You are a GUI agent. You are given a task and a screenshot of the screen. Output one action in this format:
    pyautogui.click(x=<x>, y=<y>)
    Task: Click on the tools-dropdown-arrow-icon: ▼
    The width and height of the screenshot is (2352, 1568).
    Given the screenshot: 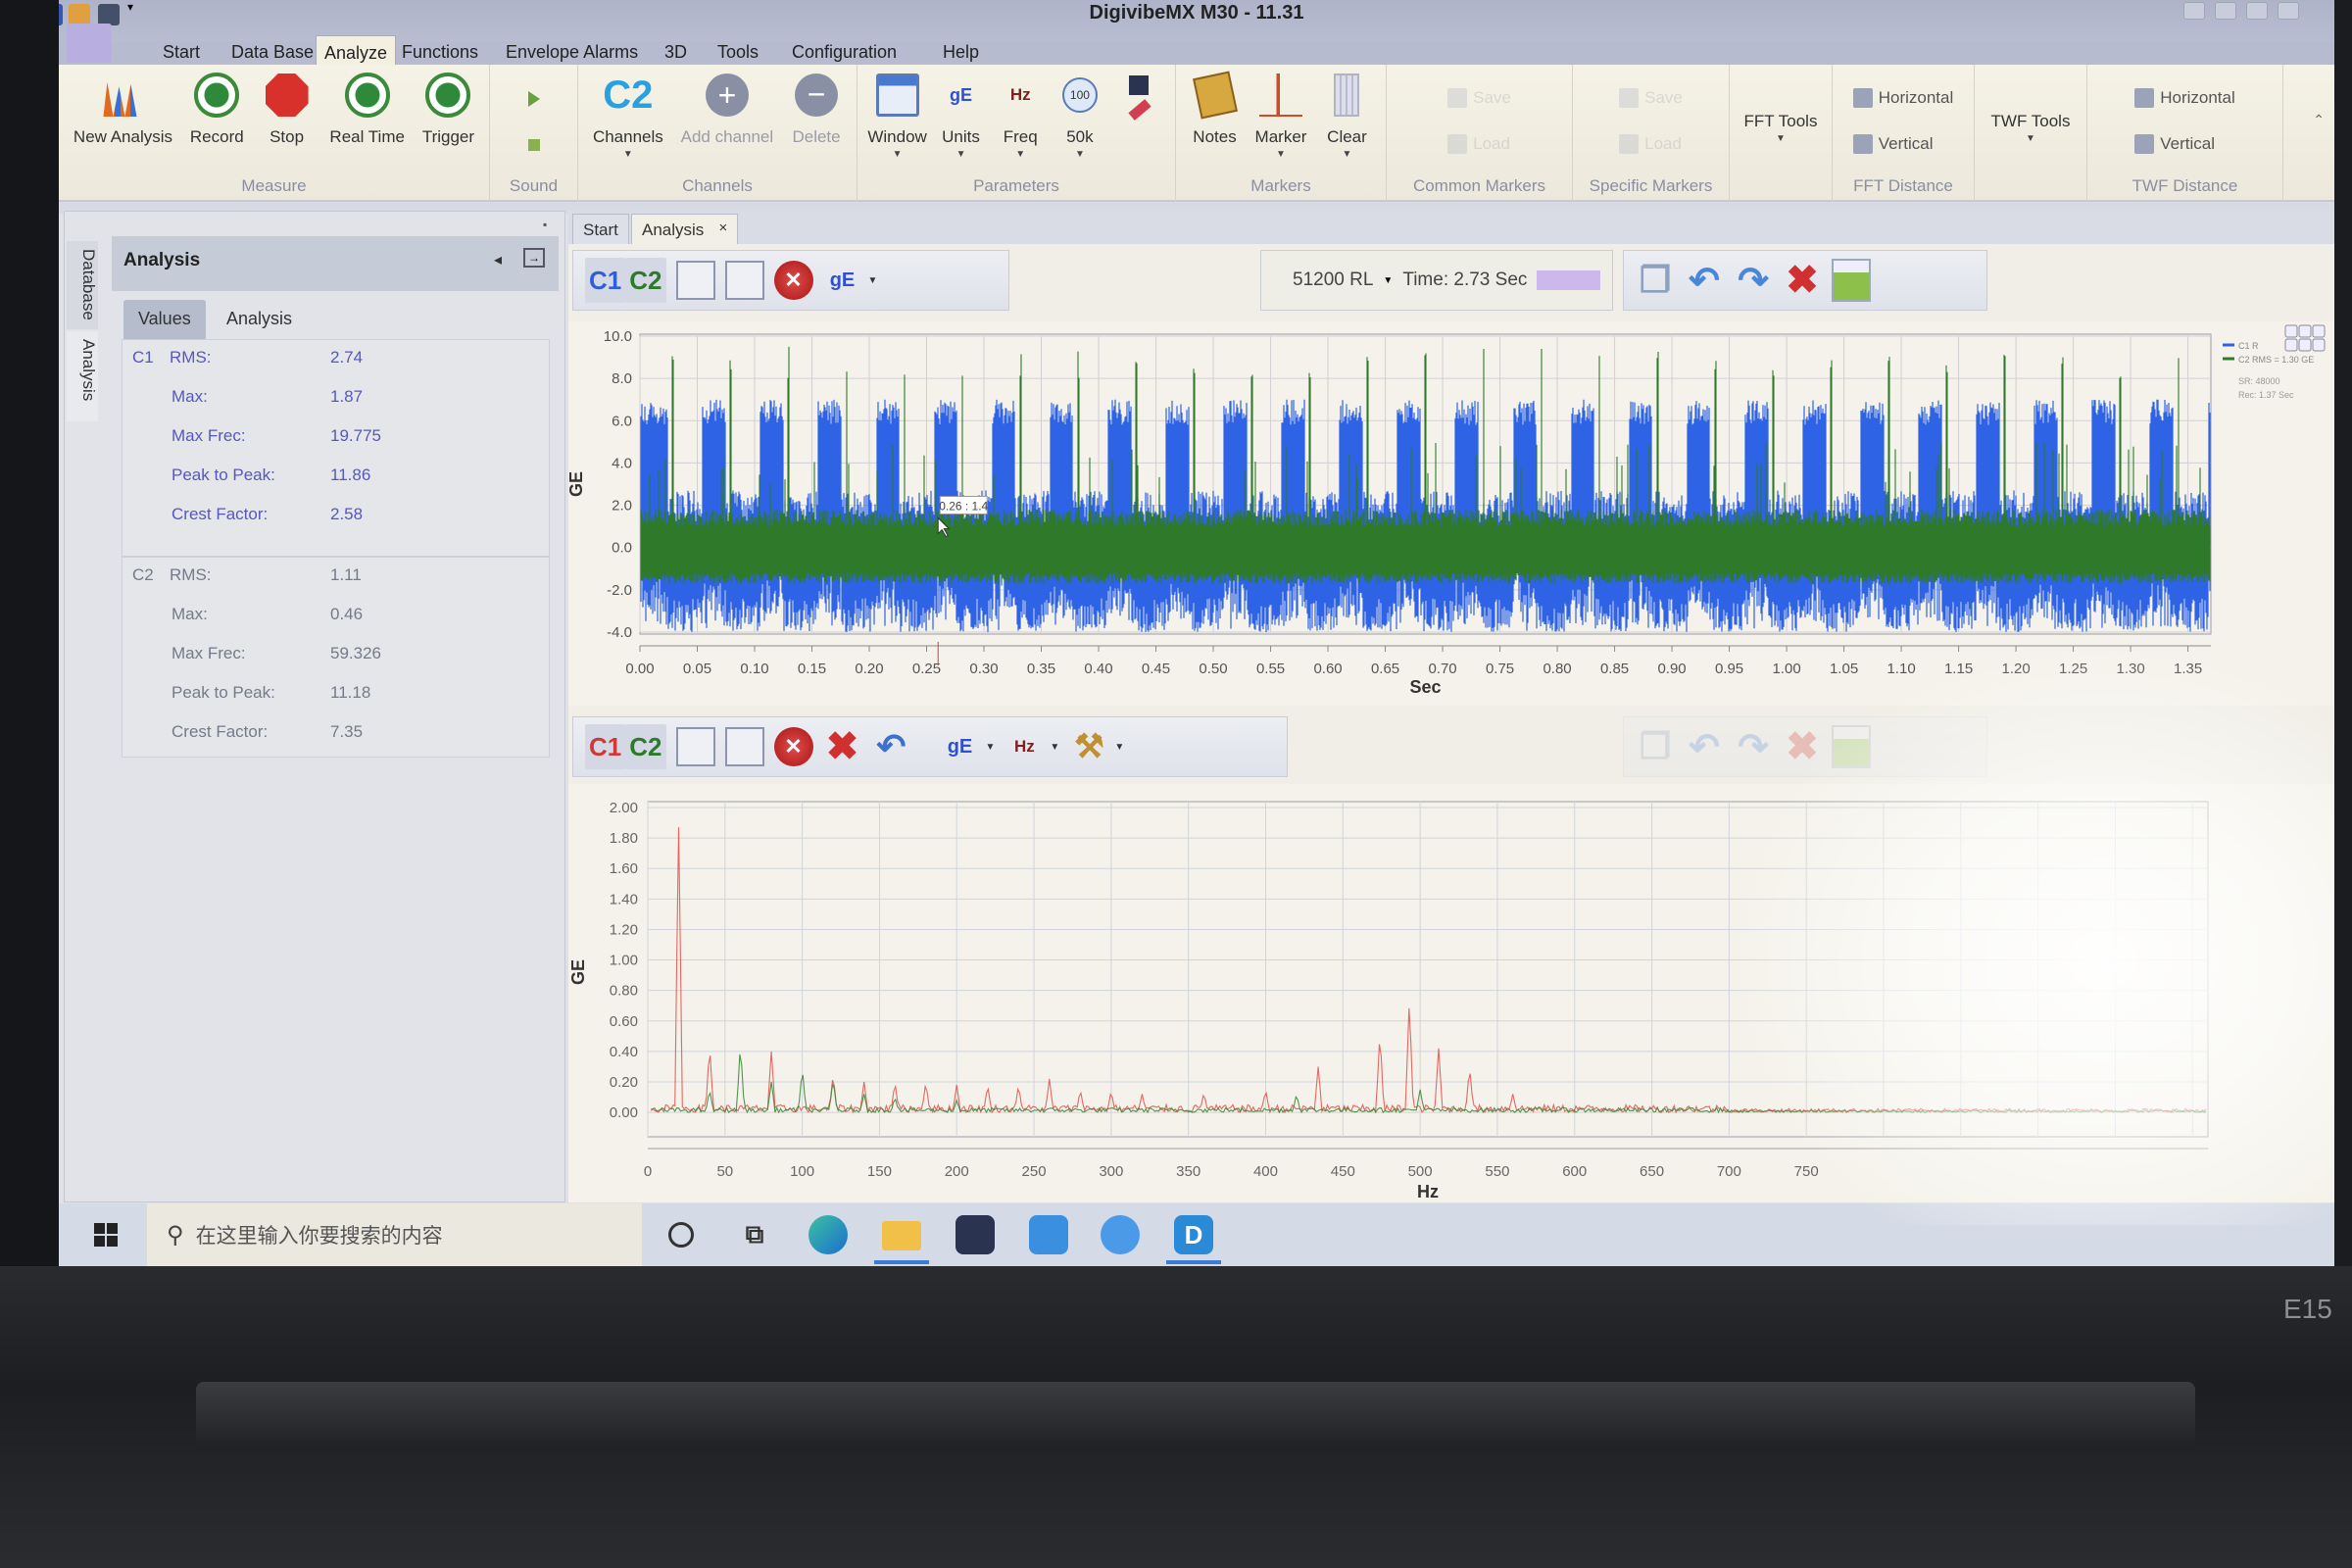 What is the action you would take?
    pyautogui.click(x=1119, y=747)
    